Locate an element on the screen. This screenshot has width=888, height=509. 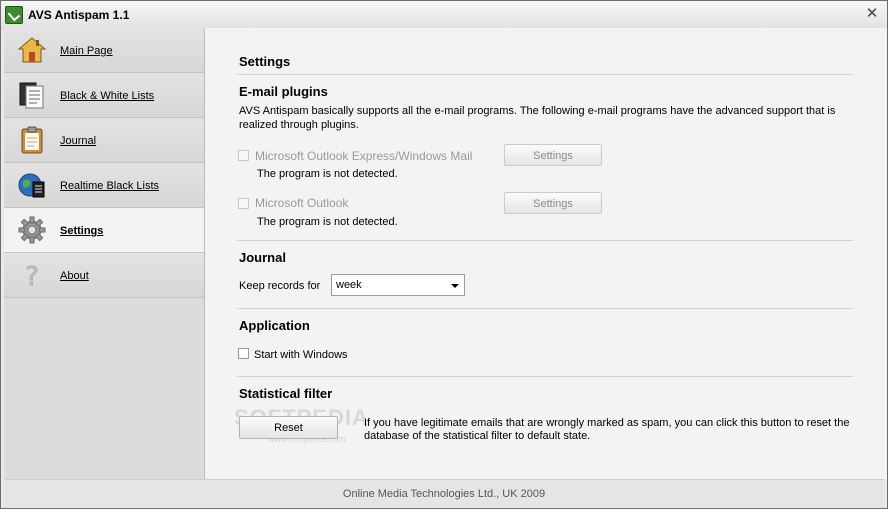
sidebar-item-label: About is located at coordinates (74, 276).